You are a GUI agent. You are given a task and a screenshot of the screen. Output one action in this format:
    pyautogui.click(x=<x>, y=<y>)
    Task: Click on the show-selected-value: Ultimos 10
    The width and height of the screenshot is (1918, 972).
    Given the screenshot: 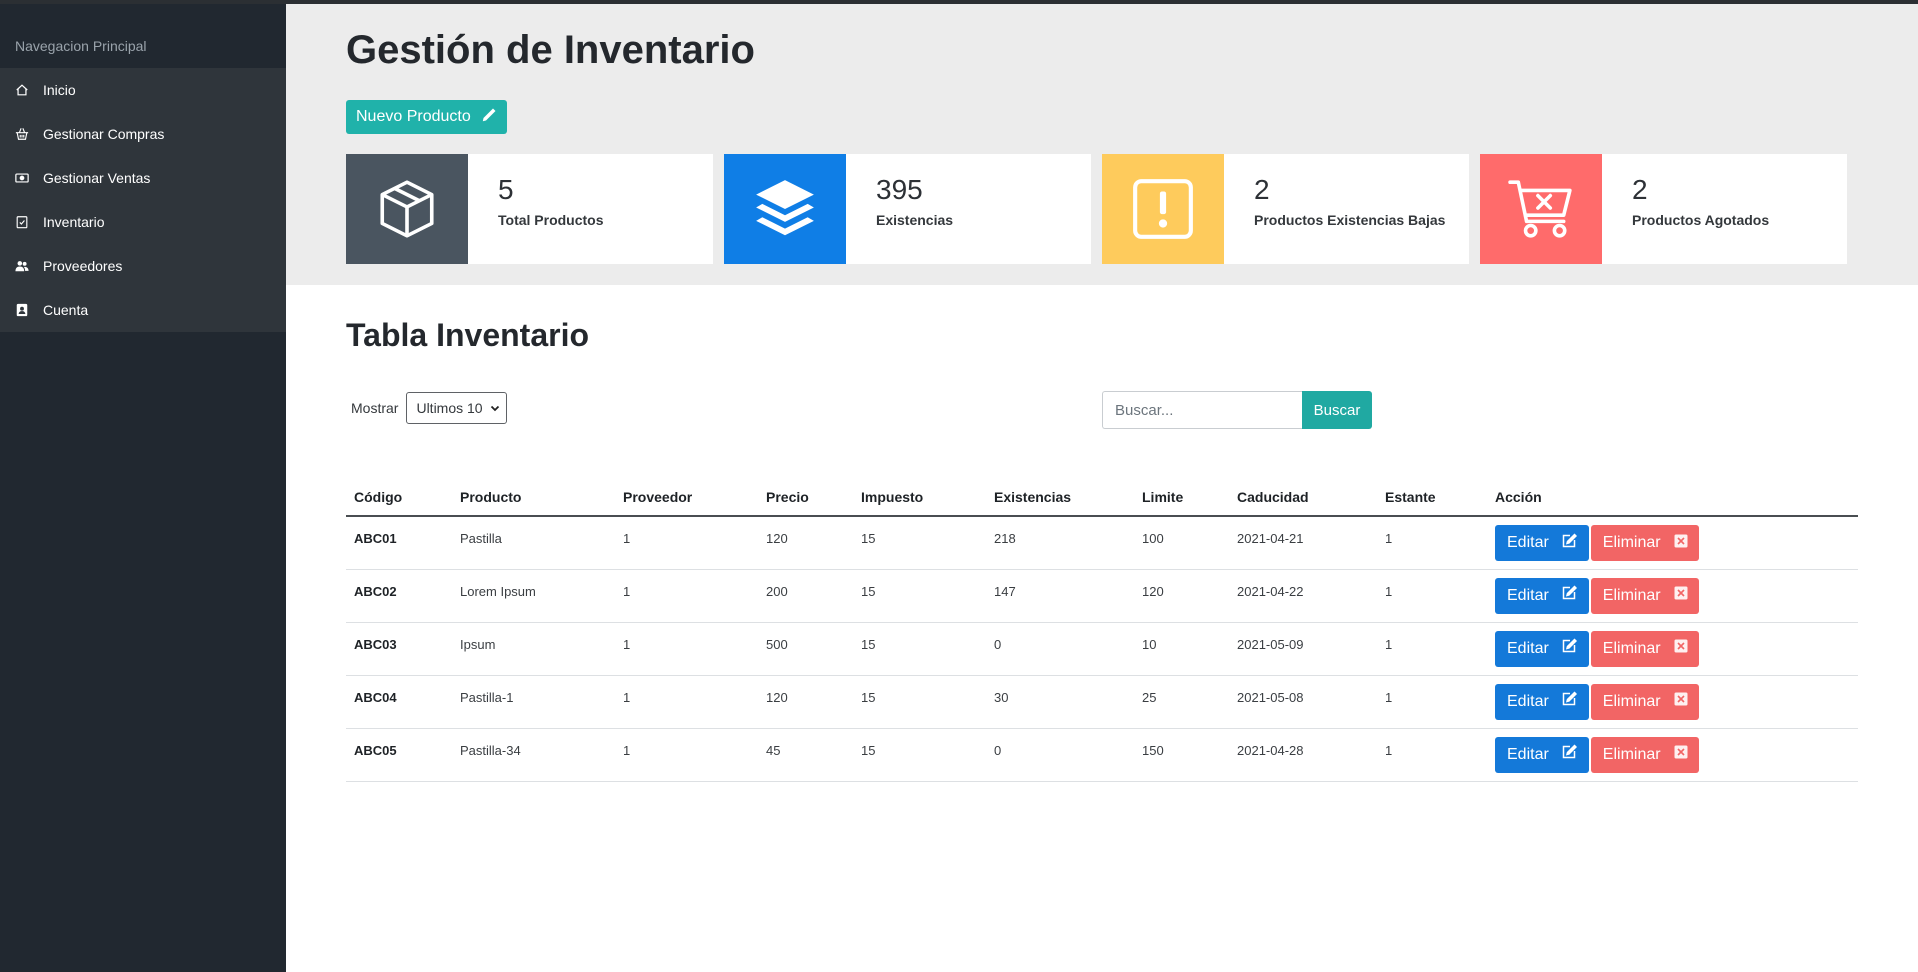 What is the action you would take?
    pyautogui.click(x=449, y=408)
    